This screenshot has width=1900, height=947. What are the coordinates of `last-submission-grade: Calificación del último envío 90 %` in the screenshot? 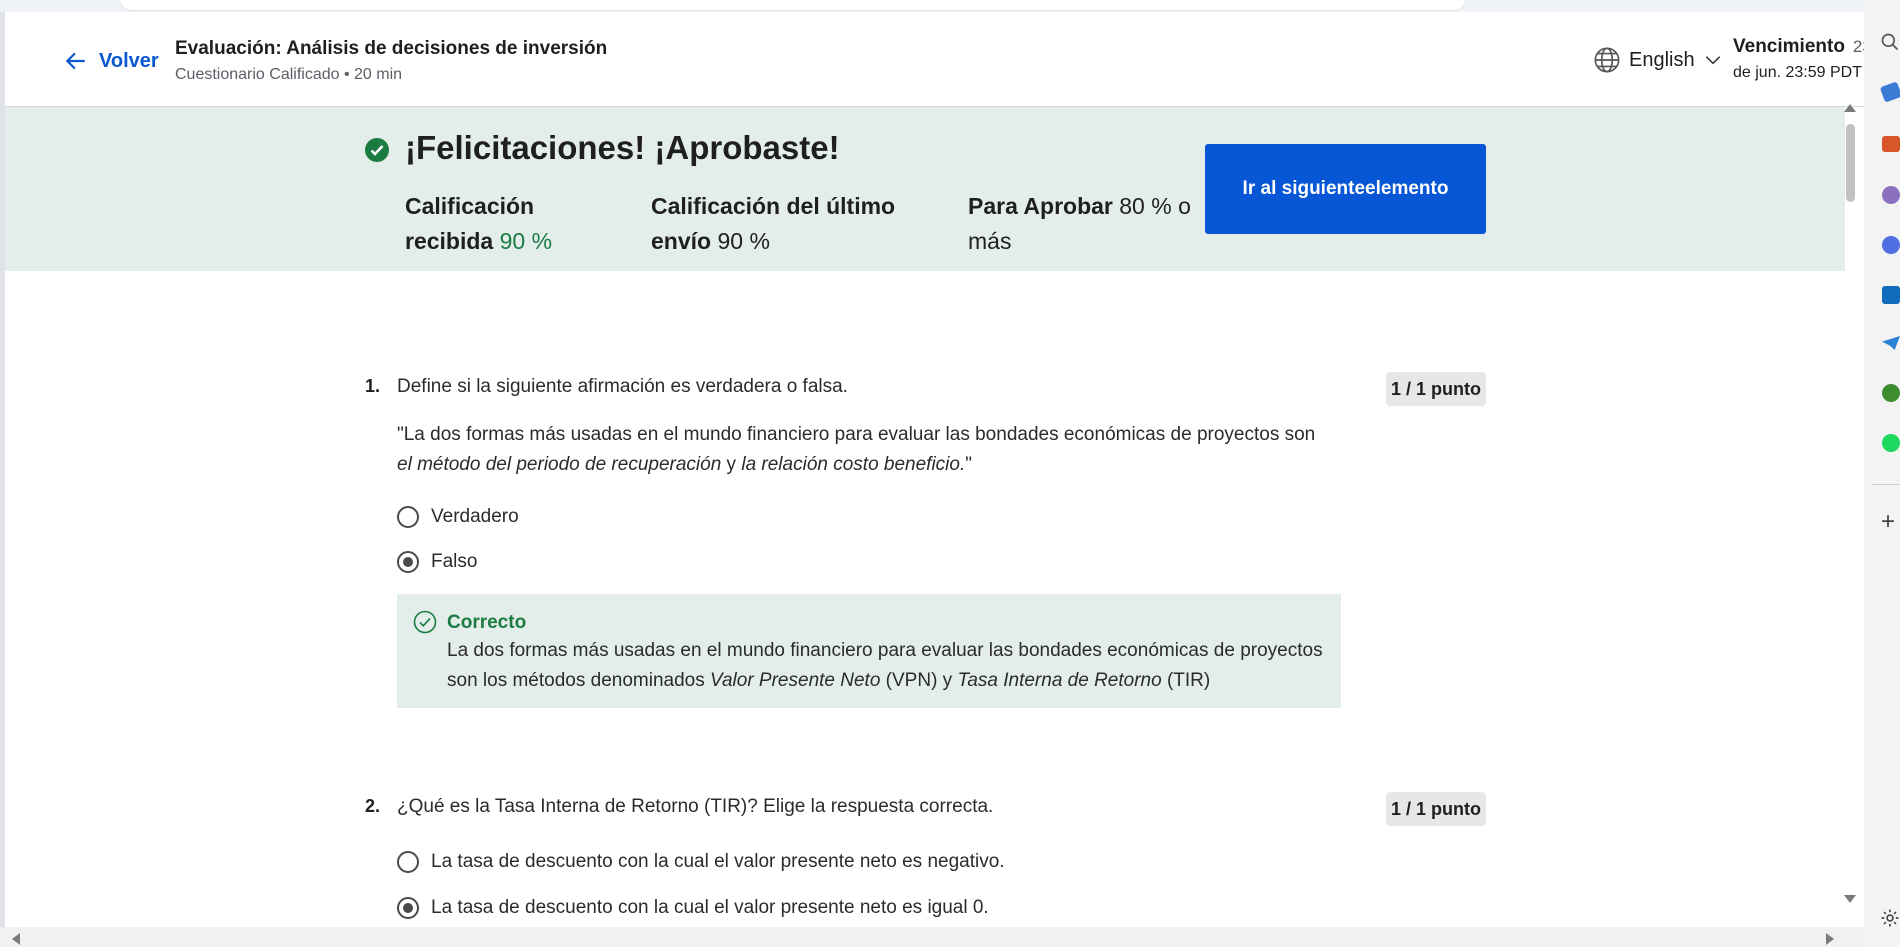 It's located at (781, 224).